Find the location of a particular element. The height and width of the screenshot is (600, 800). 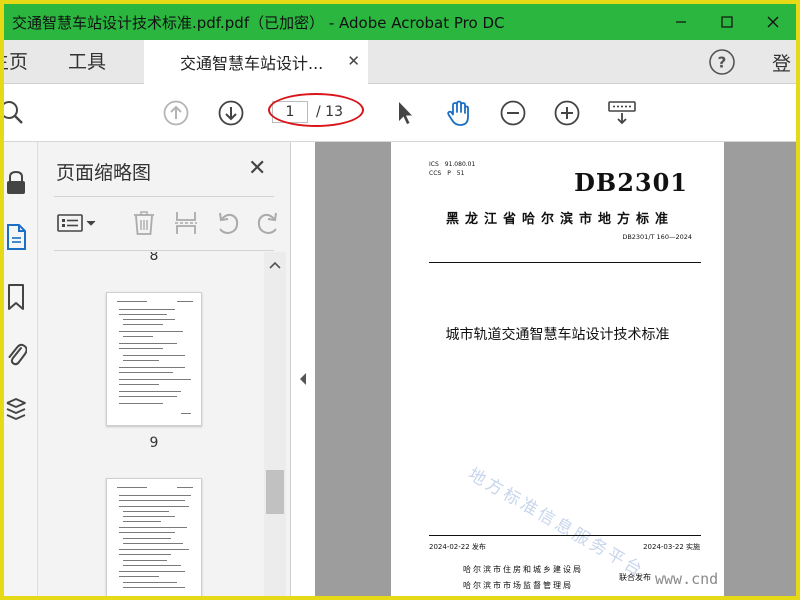

issuing-authority-2: 哈尔滨市市场监督管理局 is located at coordinates (518, 585).